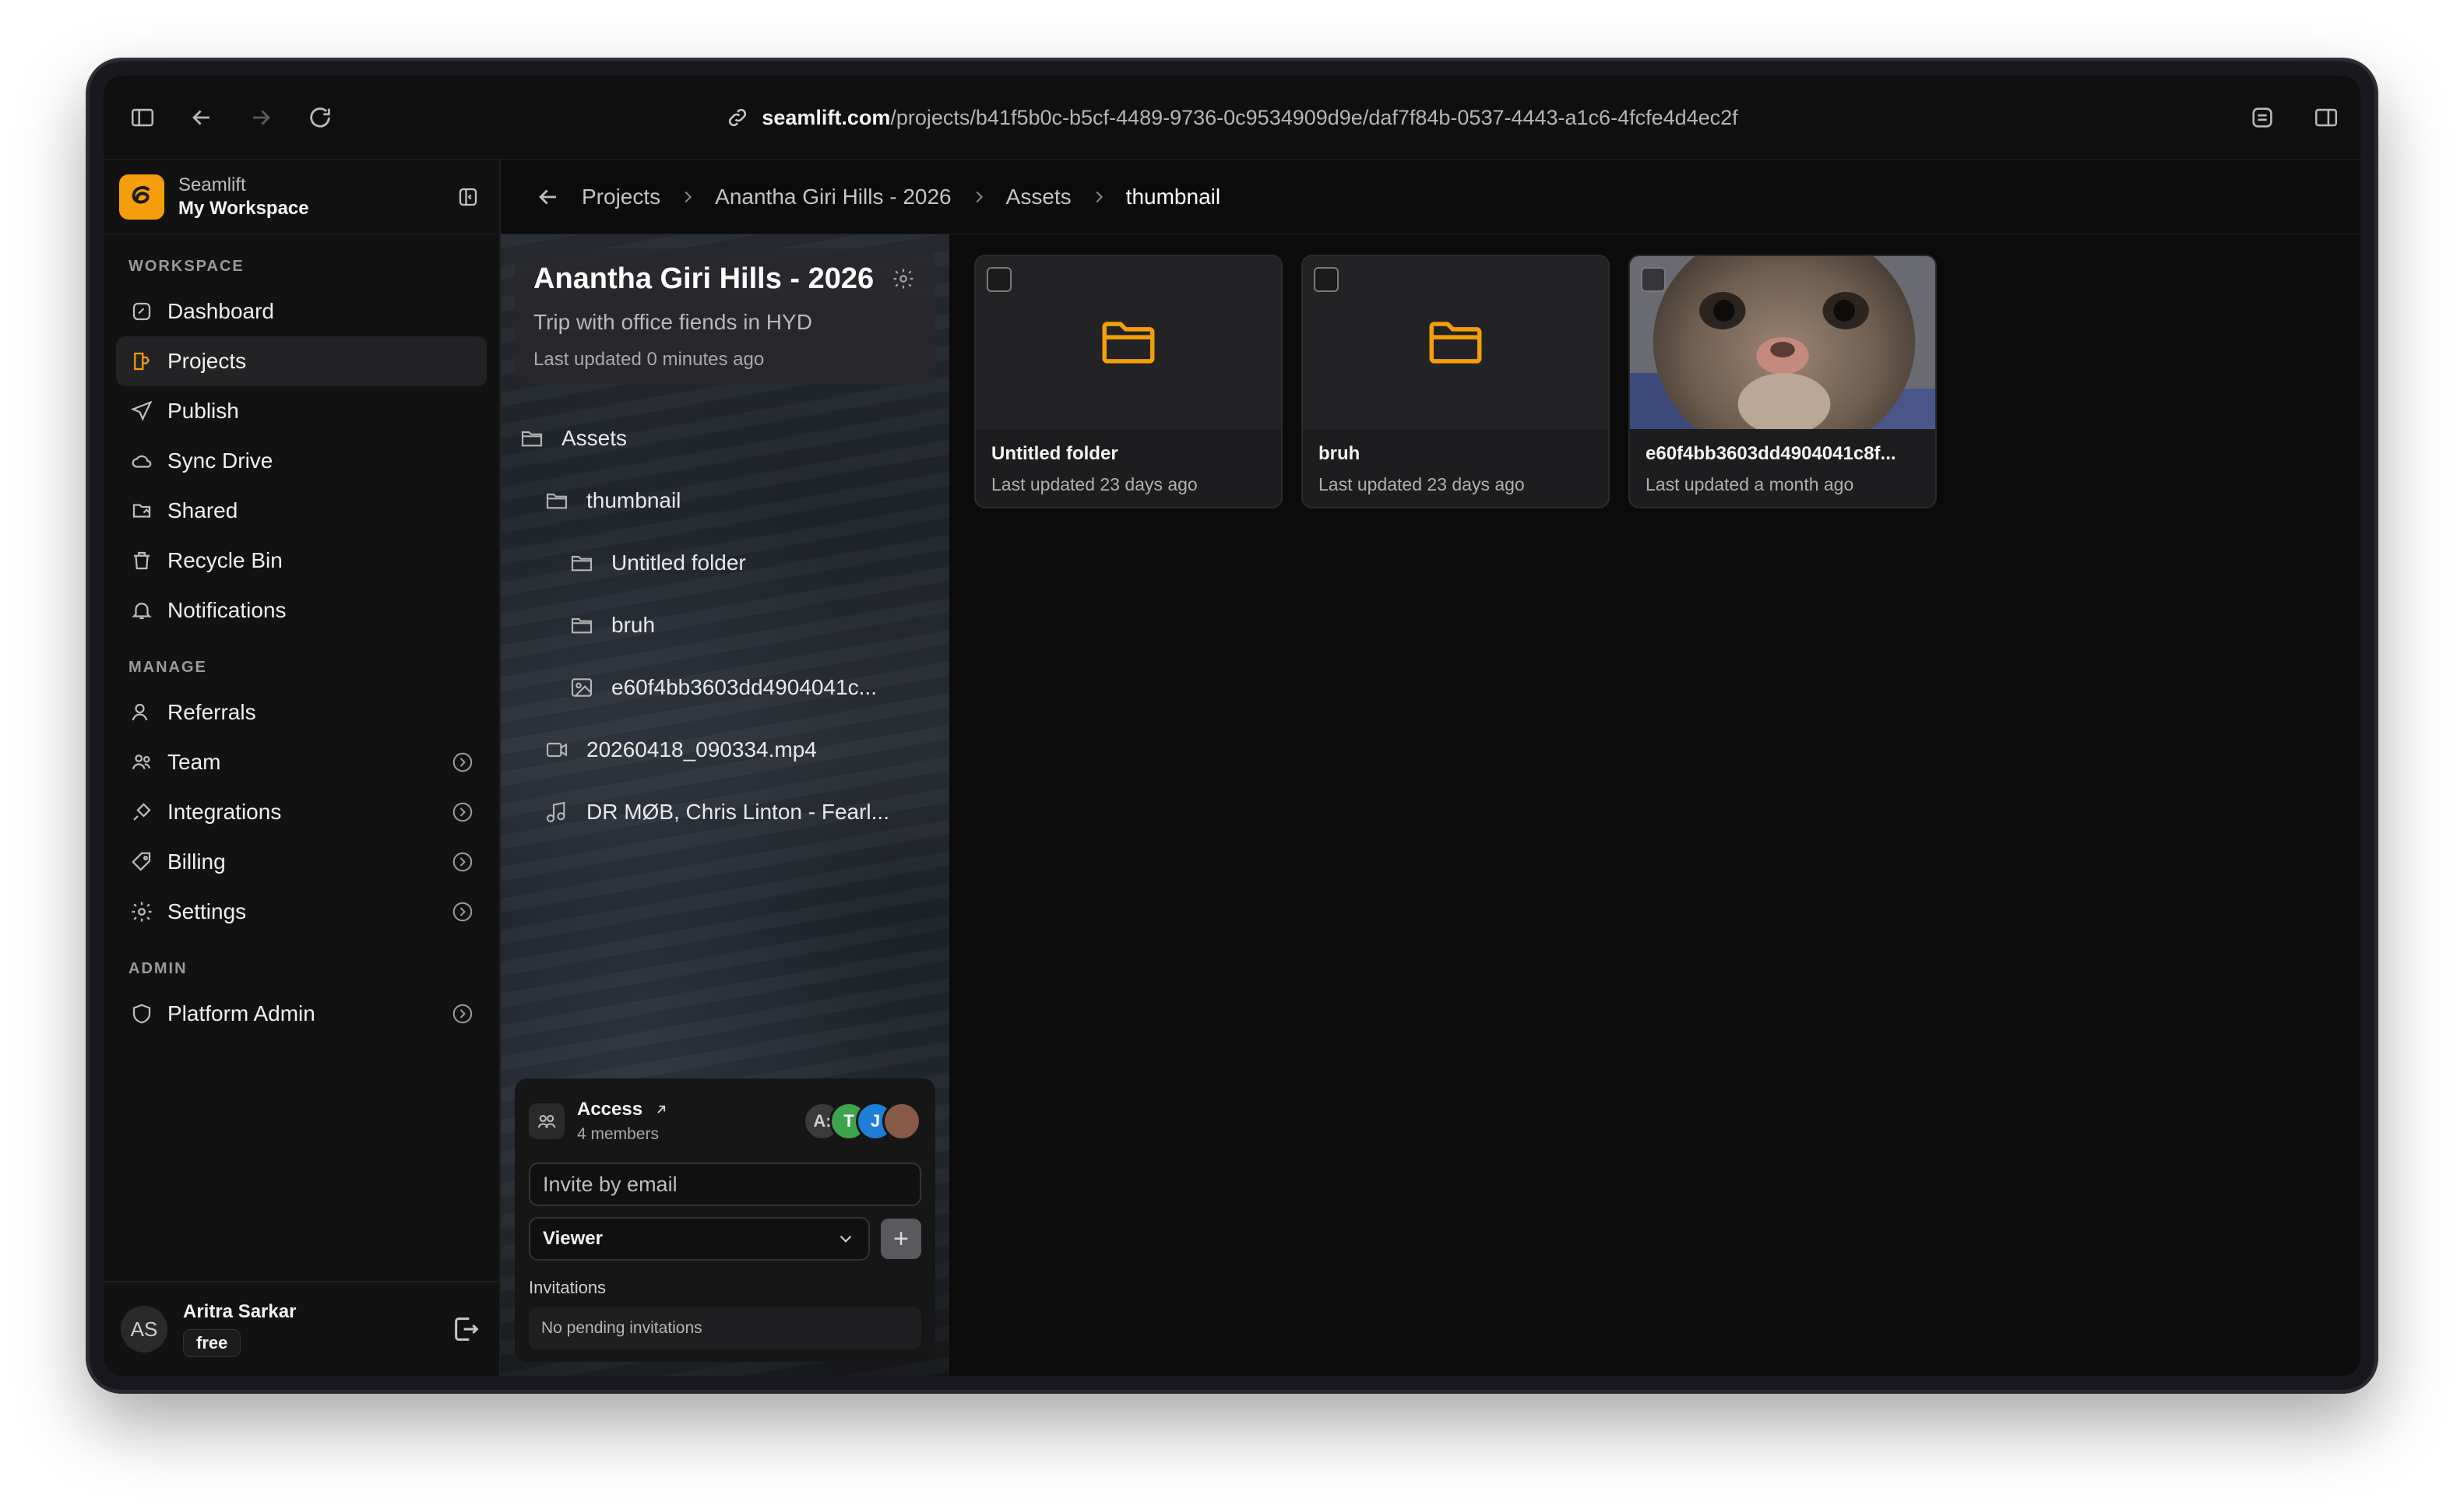 Image resolution: width=2464 pixels, height=1509 pixels. I want to click on section-label: WORKSPACE, so click(186, 266).